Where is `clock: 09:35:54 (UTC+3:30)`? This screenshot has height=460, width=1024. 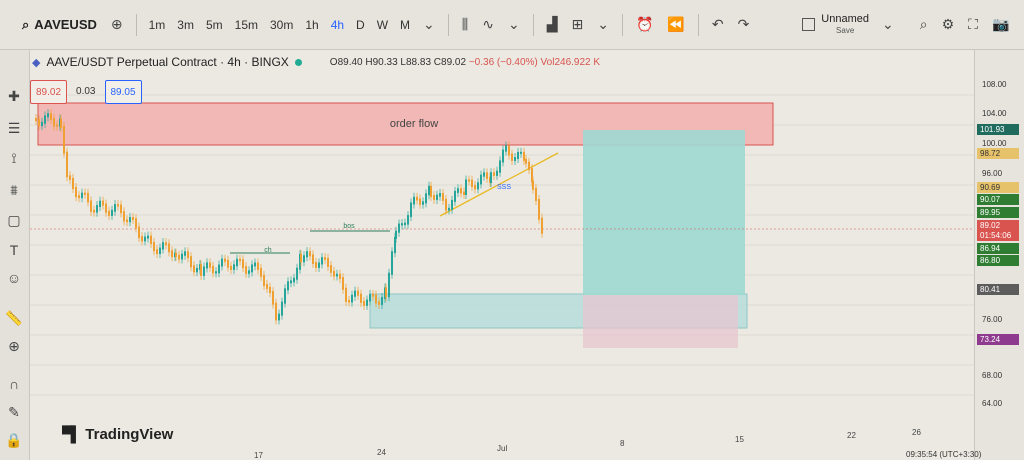 clock: 09:35:54 (UTC+3:30) is located at coordinates (943, 454).